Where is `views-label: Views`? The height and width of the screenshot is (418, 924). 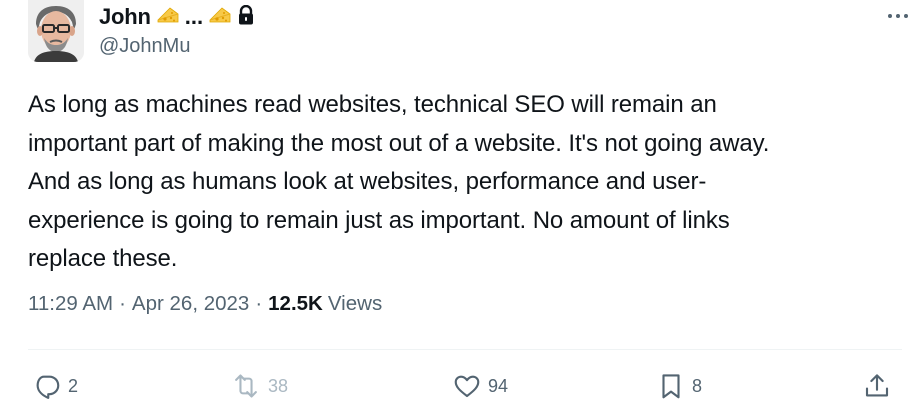 views-label: Views is located at coordinates (355, 304).